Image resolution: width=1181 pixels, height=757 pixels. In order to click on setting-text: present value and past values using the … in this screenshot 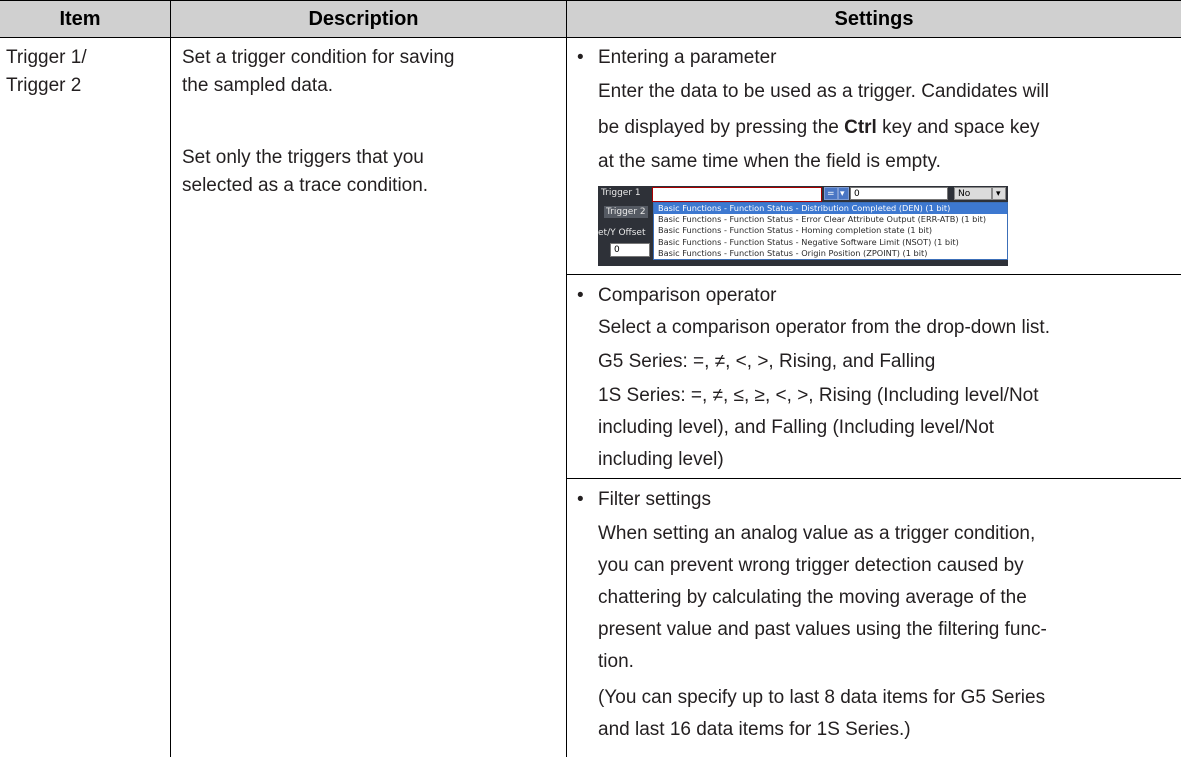, I will do `click(822, 629)`.